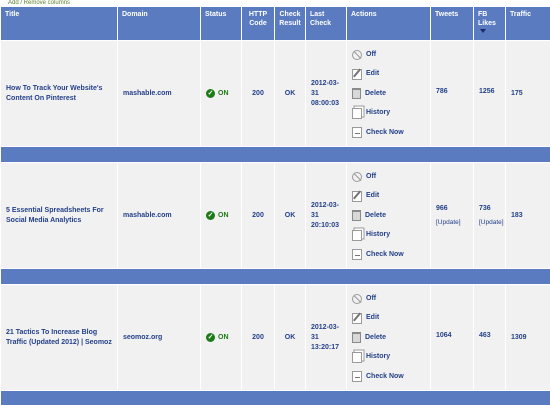 The width and height of the screenshot is (550, 405). What do you see at coordinates (444, 335) in the screenshot?
I see `tweets-count: 1064` at bounding box center [444, 335].